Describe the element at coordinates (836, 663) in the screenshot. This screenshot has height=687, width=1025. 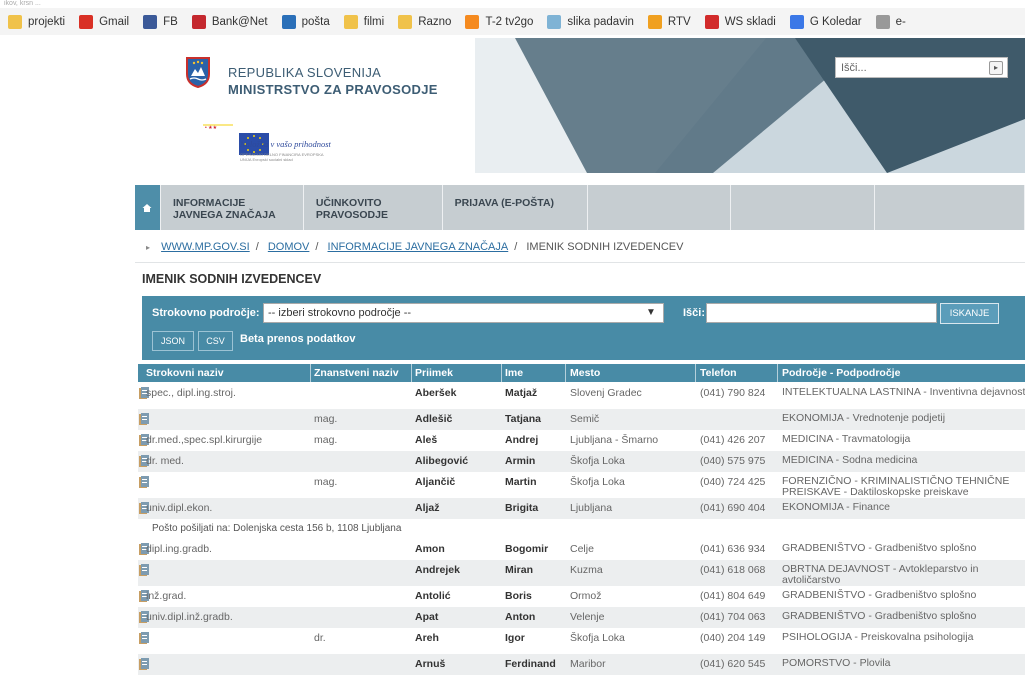
I see `cell-podrocje: POMORSTVO - Plovila` at that location.